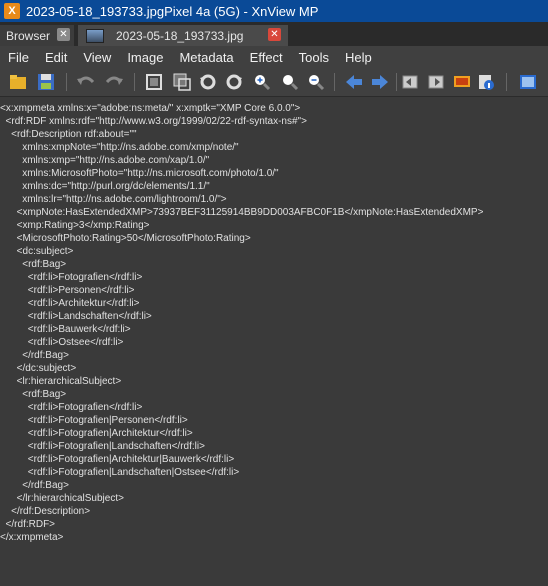 The height and width of the screenshot is (586, 548). What do you see at coordinates (208, 82) in the screenshot?
I see `rotate-left-icon` at bounding box center [208, 82].